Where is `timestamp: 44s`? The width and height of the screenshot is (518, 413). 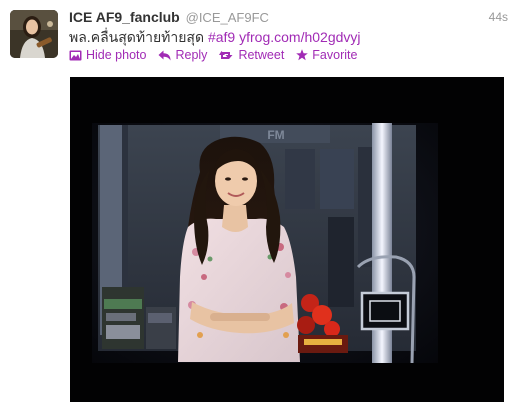 timestamp: 44s is located at coordinates (498, 17).